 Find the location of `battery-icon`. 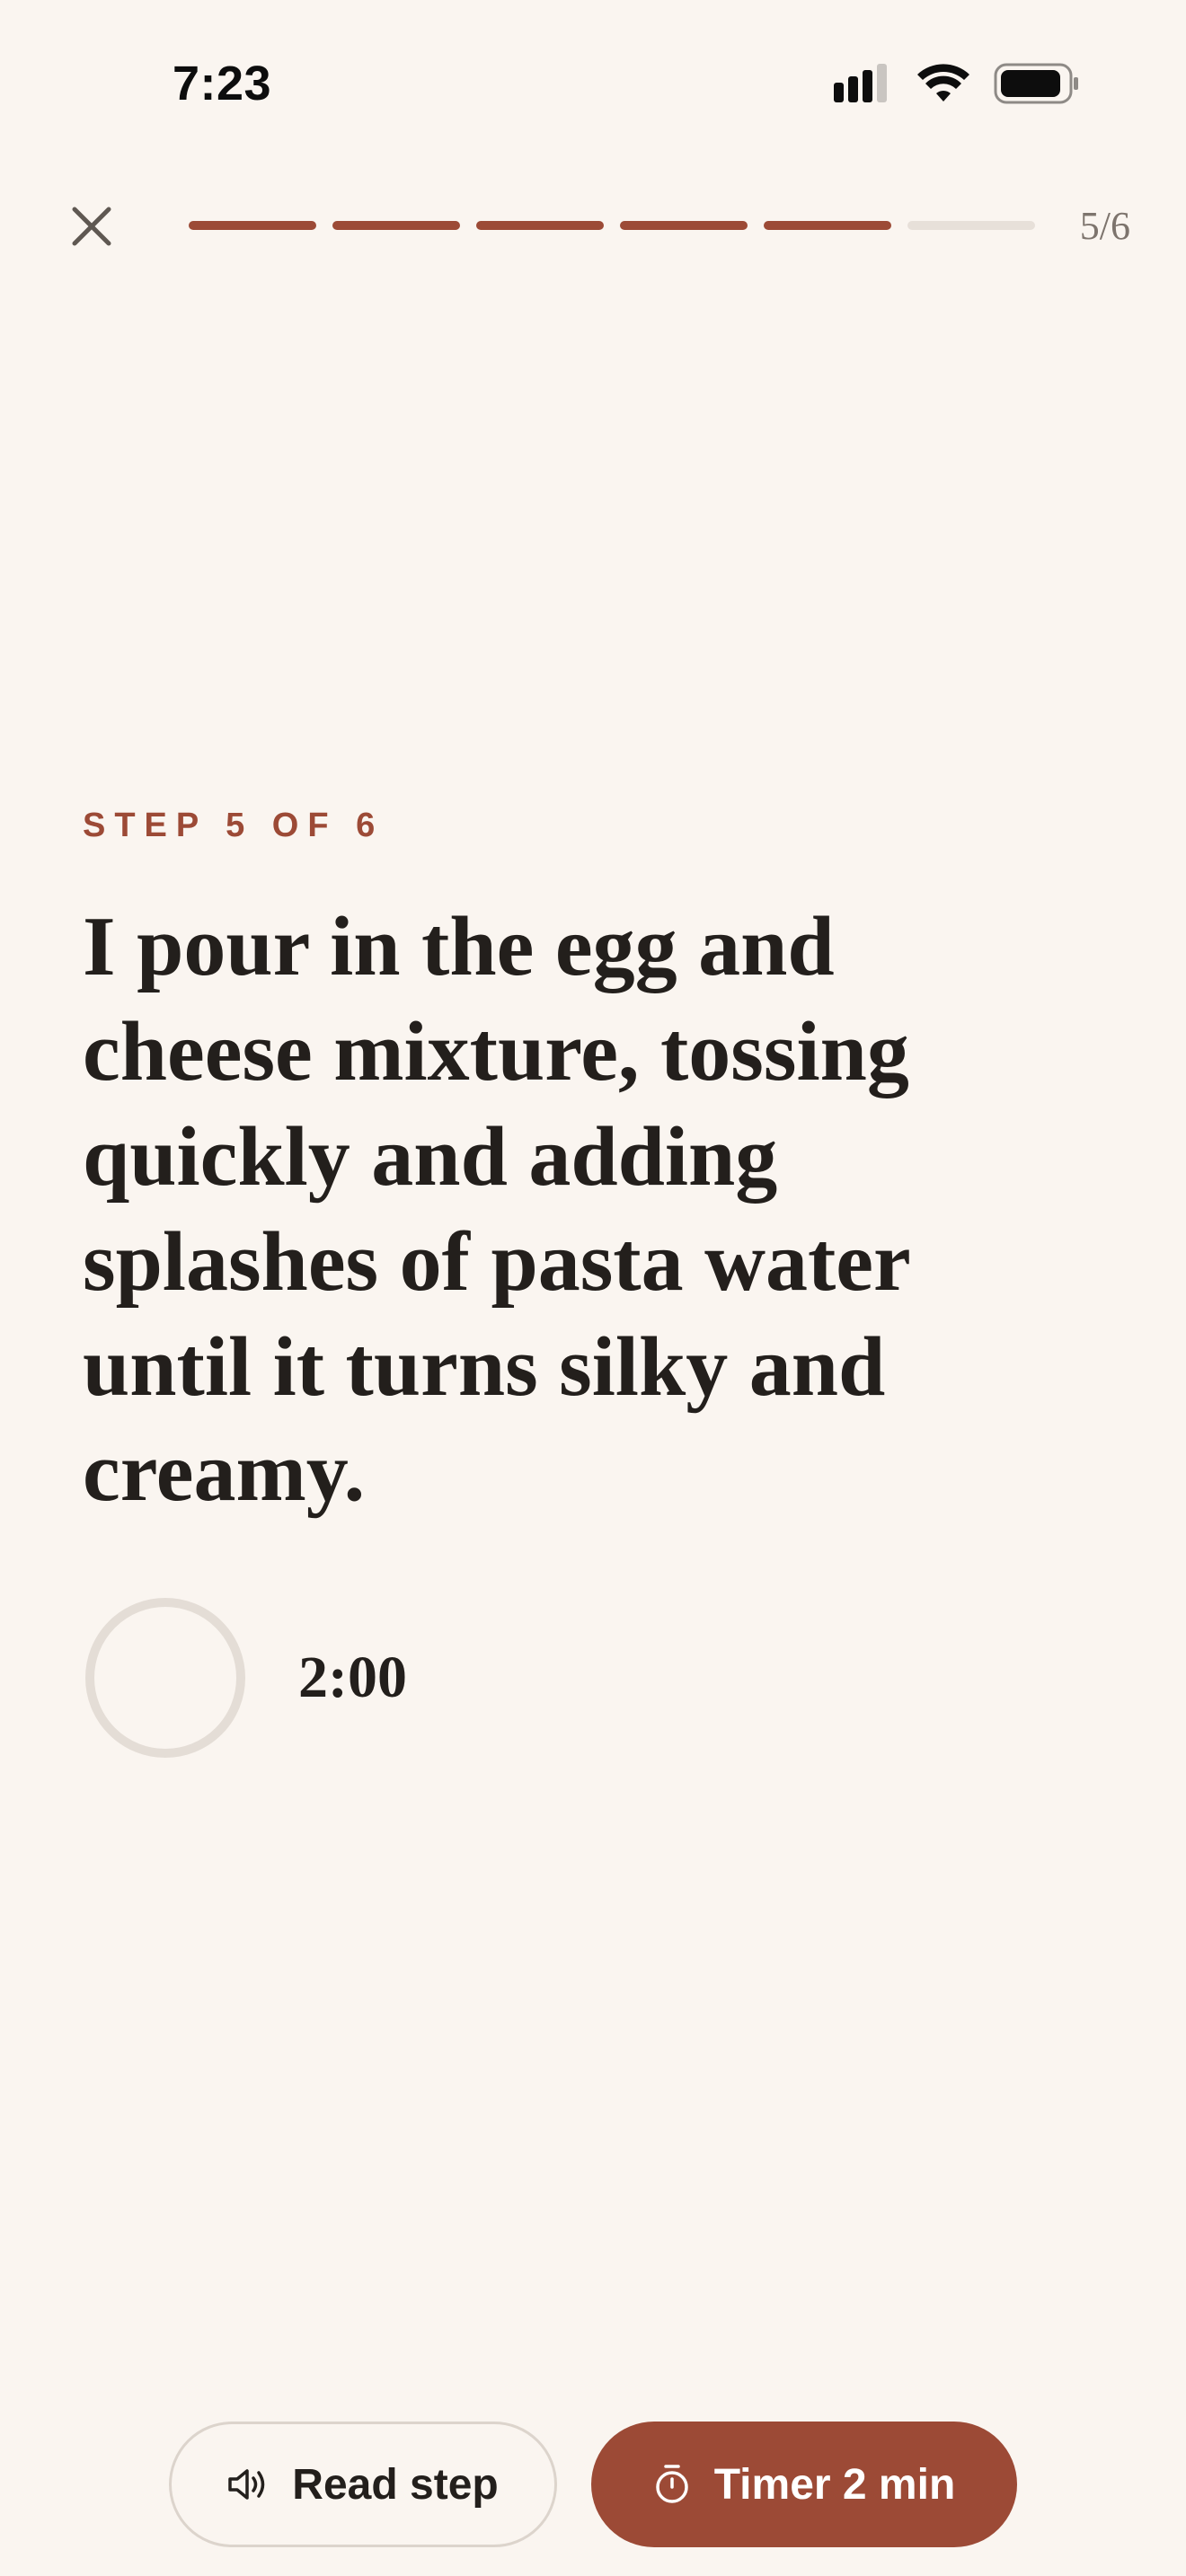

battery-icon is located at coordinates (1036, 83).